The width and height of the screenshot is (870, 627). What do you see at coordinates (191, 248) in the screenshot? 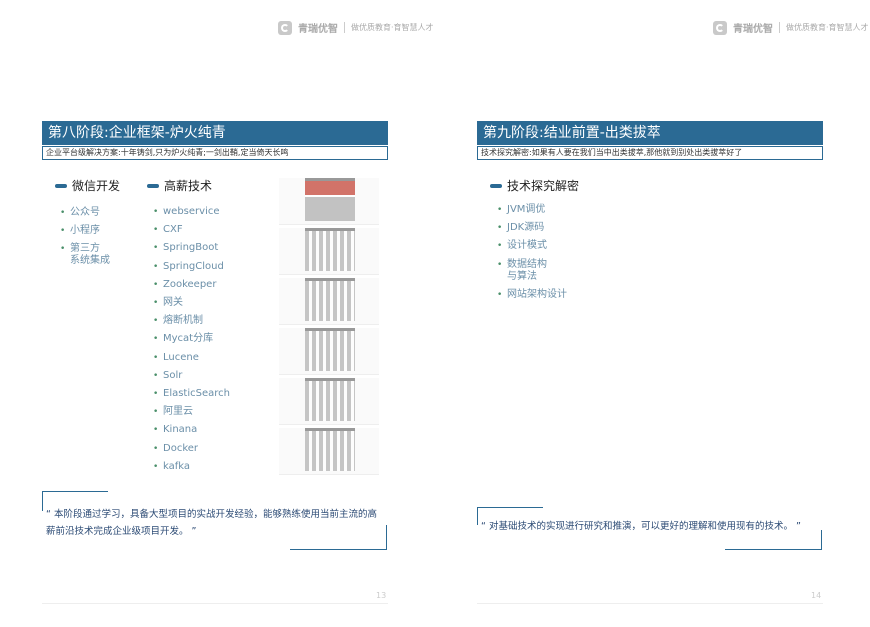
I see `list-item: SpringBoot` at bounding box center [191, 248].